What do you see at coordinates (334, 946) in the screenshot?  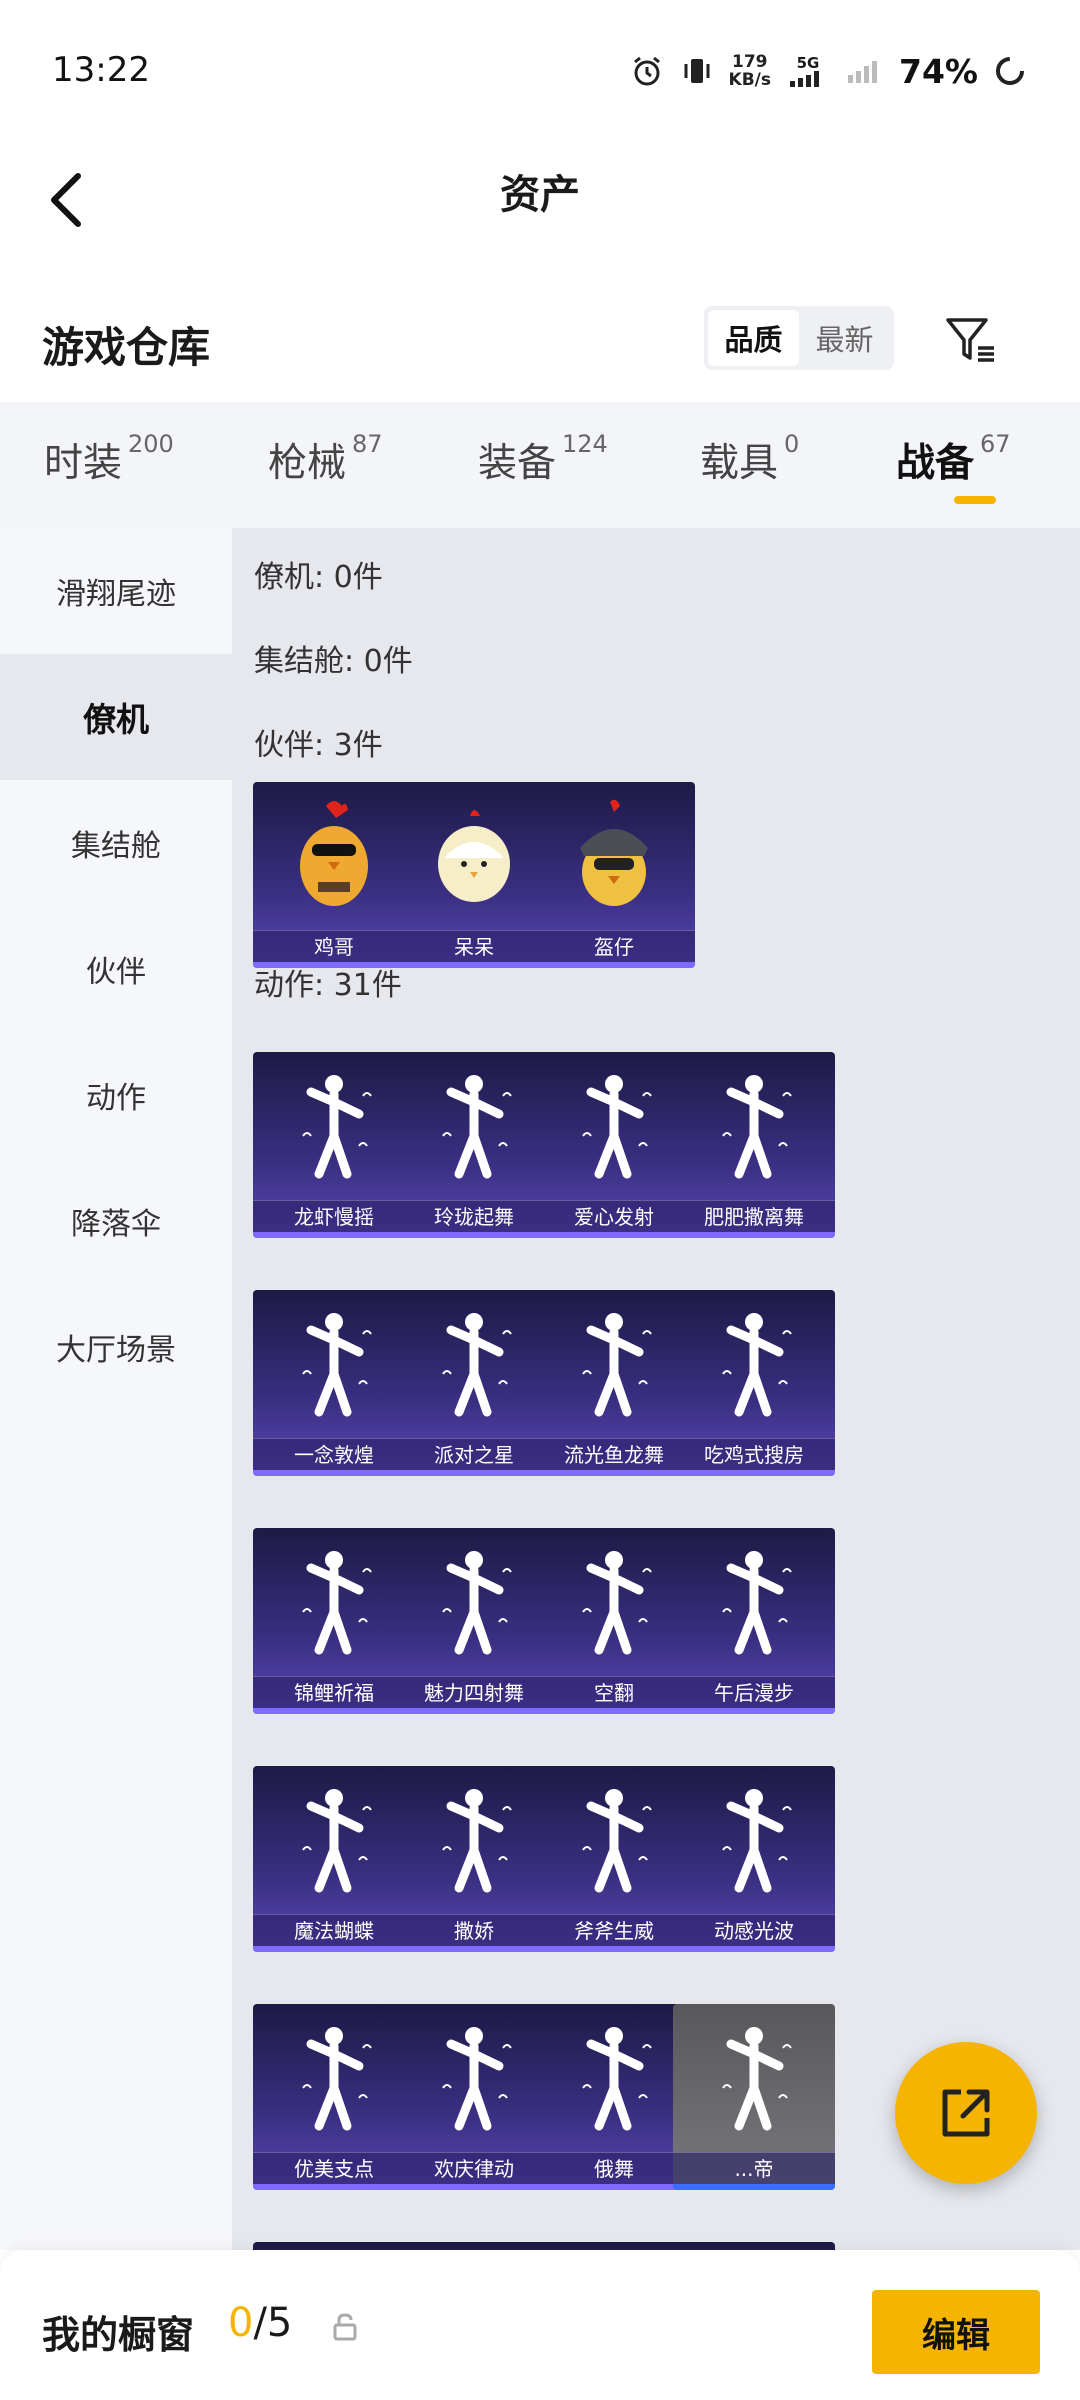 I see `card-label: 鸡哥` at bounding box center [334, 946].